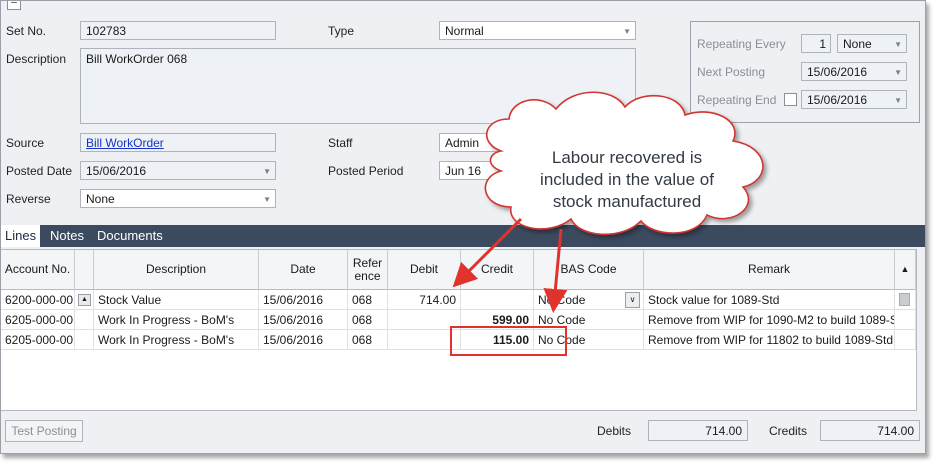  I want to click on callout-line: included in the value of, so click(627, 179).